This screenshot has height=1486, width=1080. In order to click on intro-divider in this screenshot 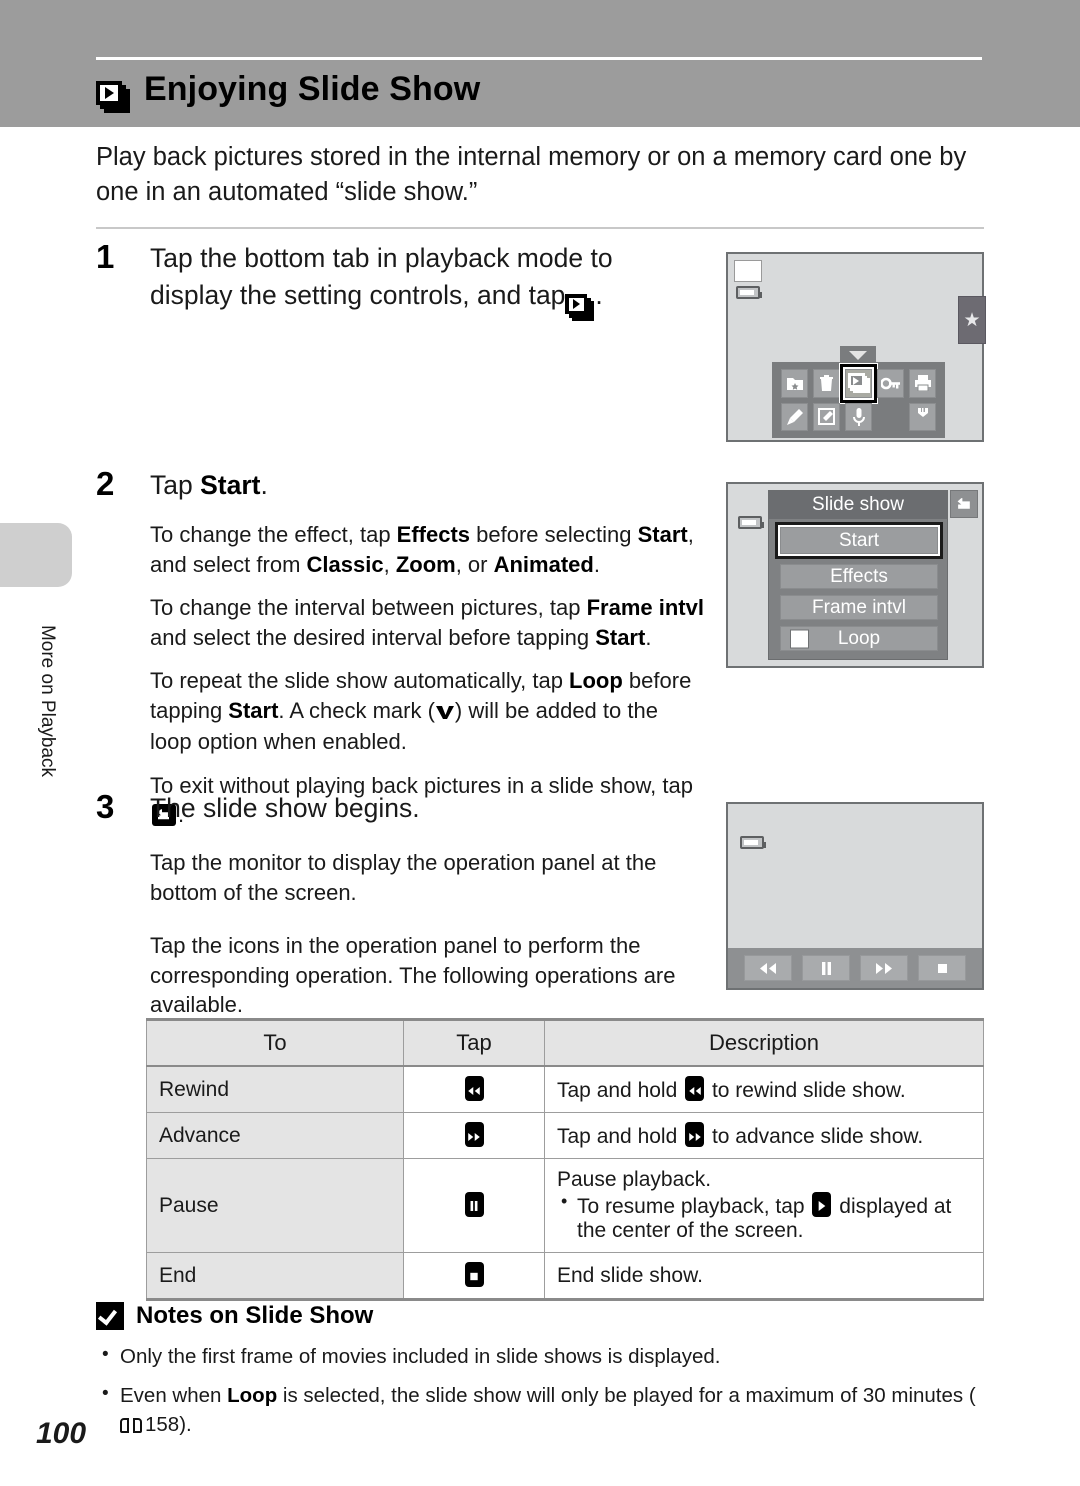, I will do `click(540, 228)`.